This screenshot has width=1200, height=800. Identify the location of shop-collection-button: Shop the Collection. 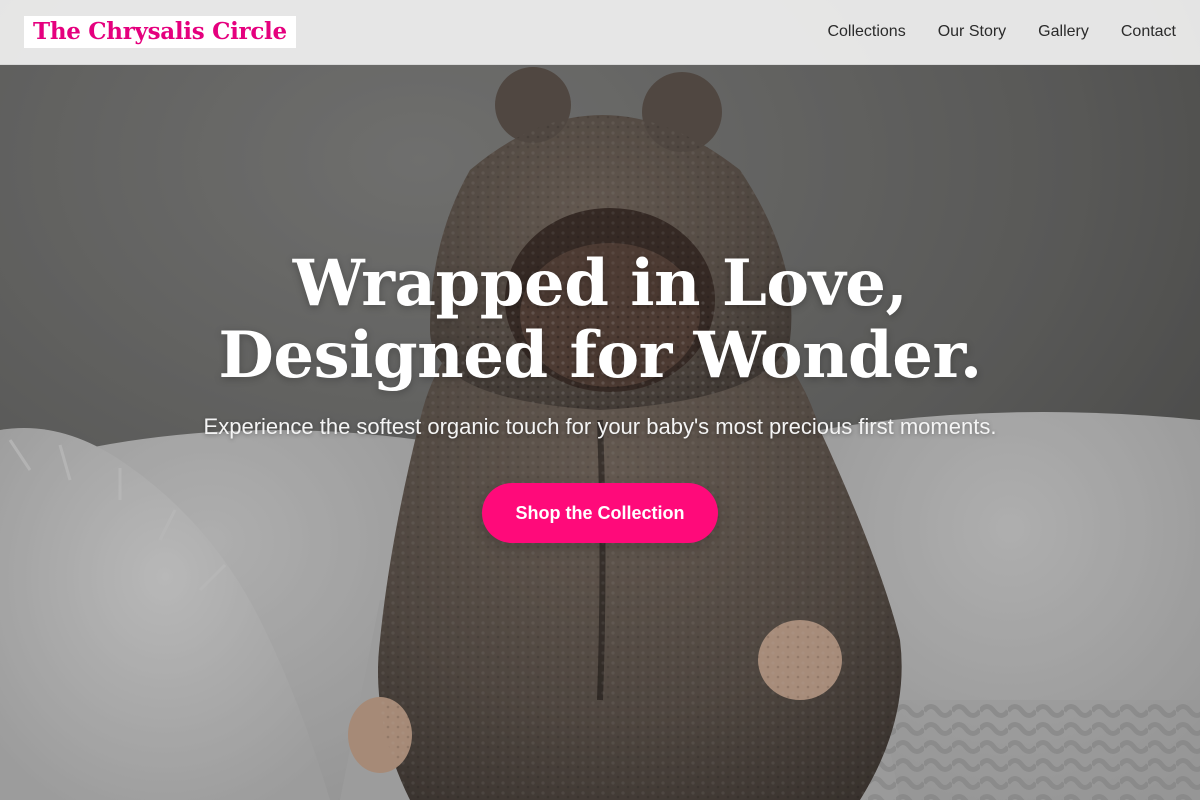
(600, 513).